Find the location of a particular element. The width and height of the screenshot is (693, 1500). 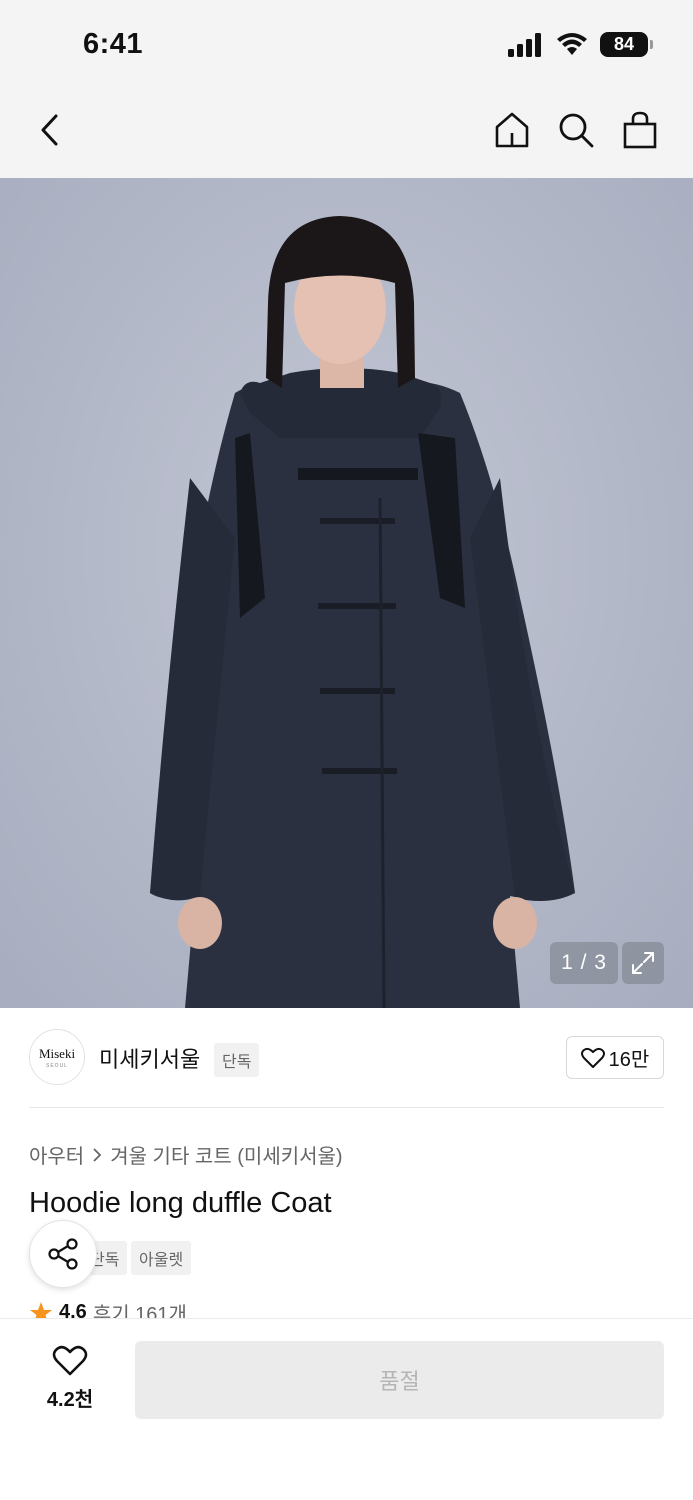

expand-button is located at coordinates (643, 963).